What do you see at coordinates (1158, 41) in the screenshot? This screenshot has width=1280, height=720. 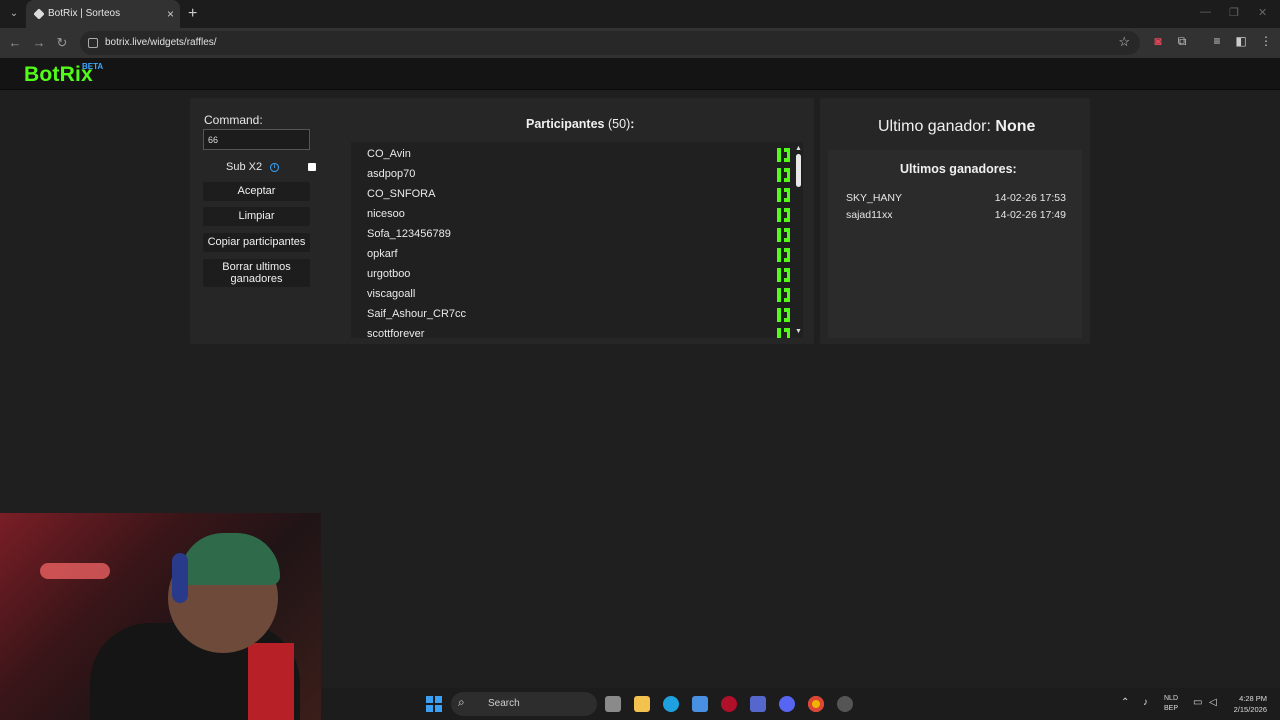 I see `extension-icon: ◙` at bounding box center [1158, 41].